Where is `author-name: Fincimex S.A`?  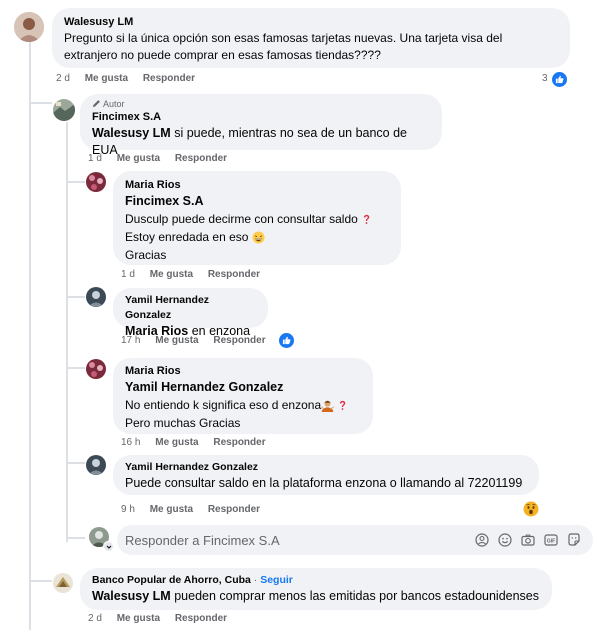
author-name: Fincimex S.A is located at coordinates (261, 117).